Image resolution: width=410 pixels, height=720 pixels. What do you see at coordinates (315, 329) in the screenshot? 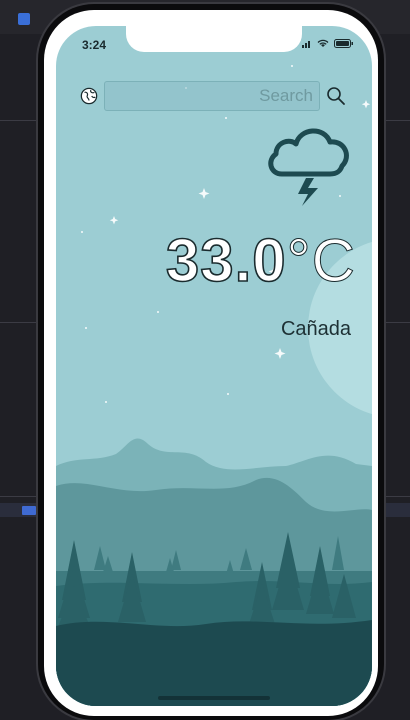
I see `city-name: Cañada` at bounding box center [315, 329].